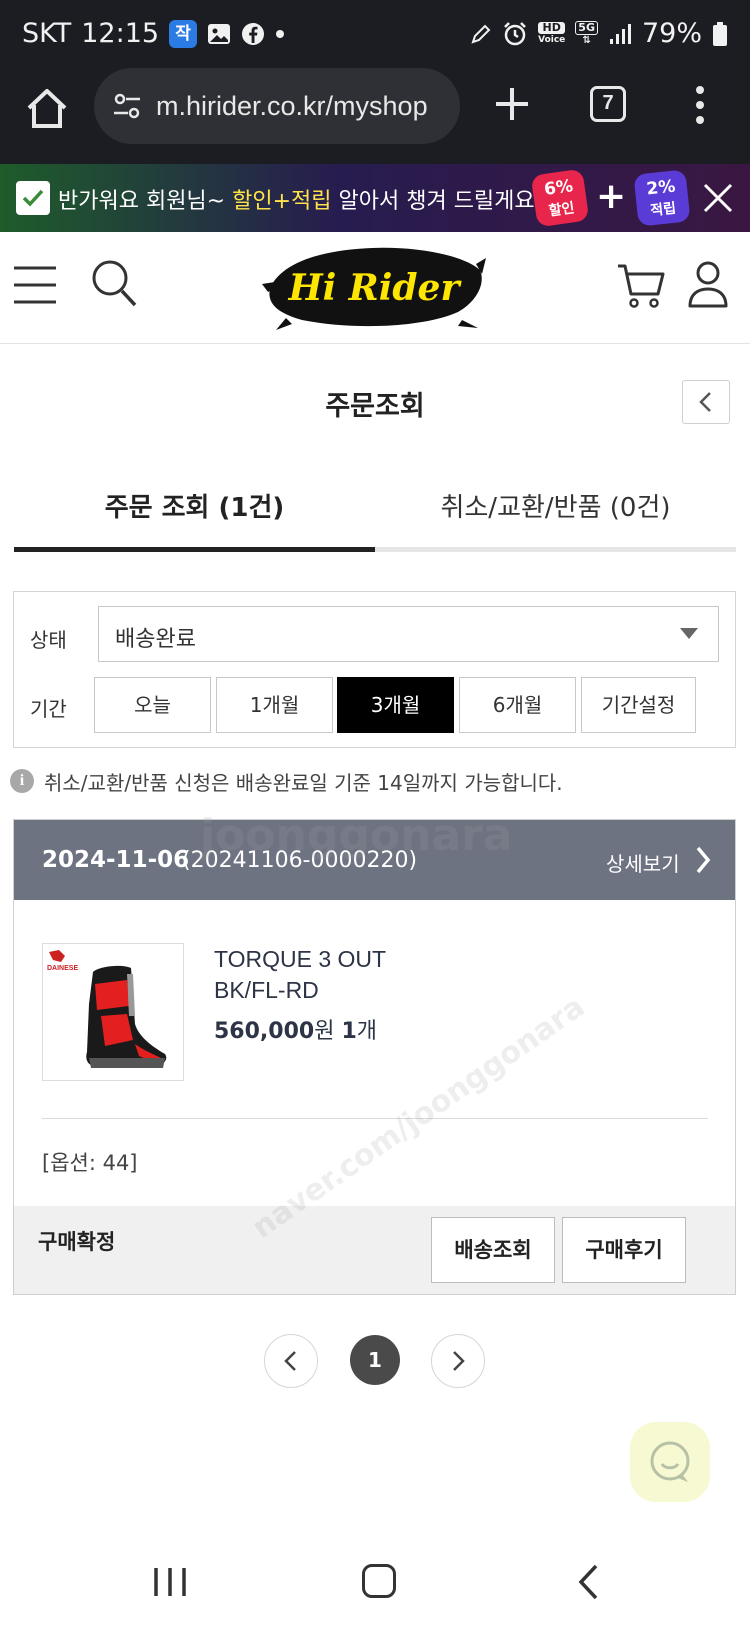 The image size is (750, 1625). I want to click on product-price-qty: 560,000원 1개, so click(295, 1029).